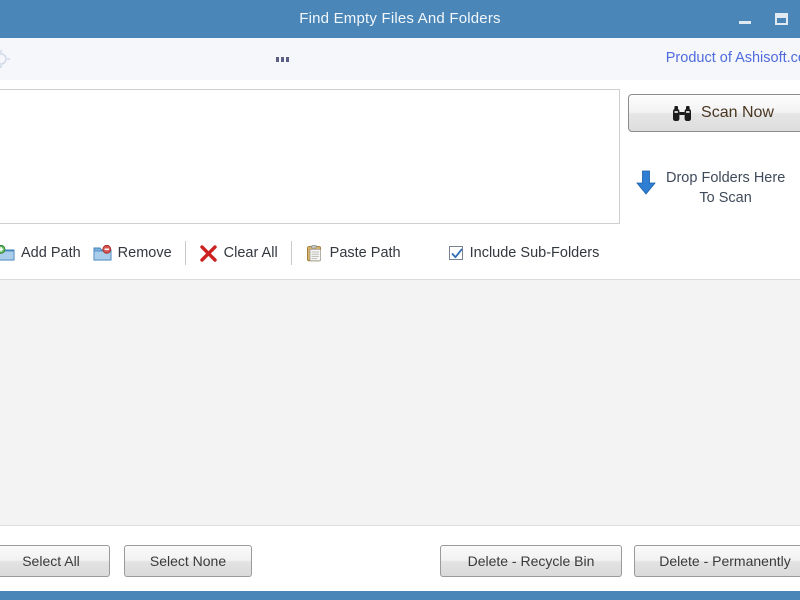  I want to click on checkmark-icon, so click(457, 253).